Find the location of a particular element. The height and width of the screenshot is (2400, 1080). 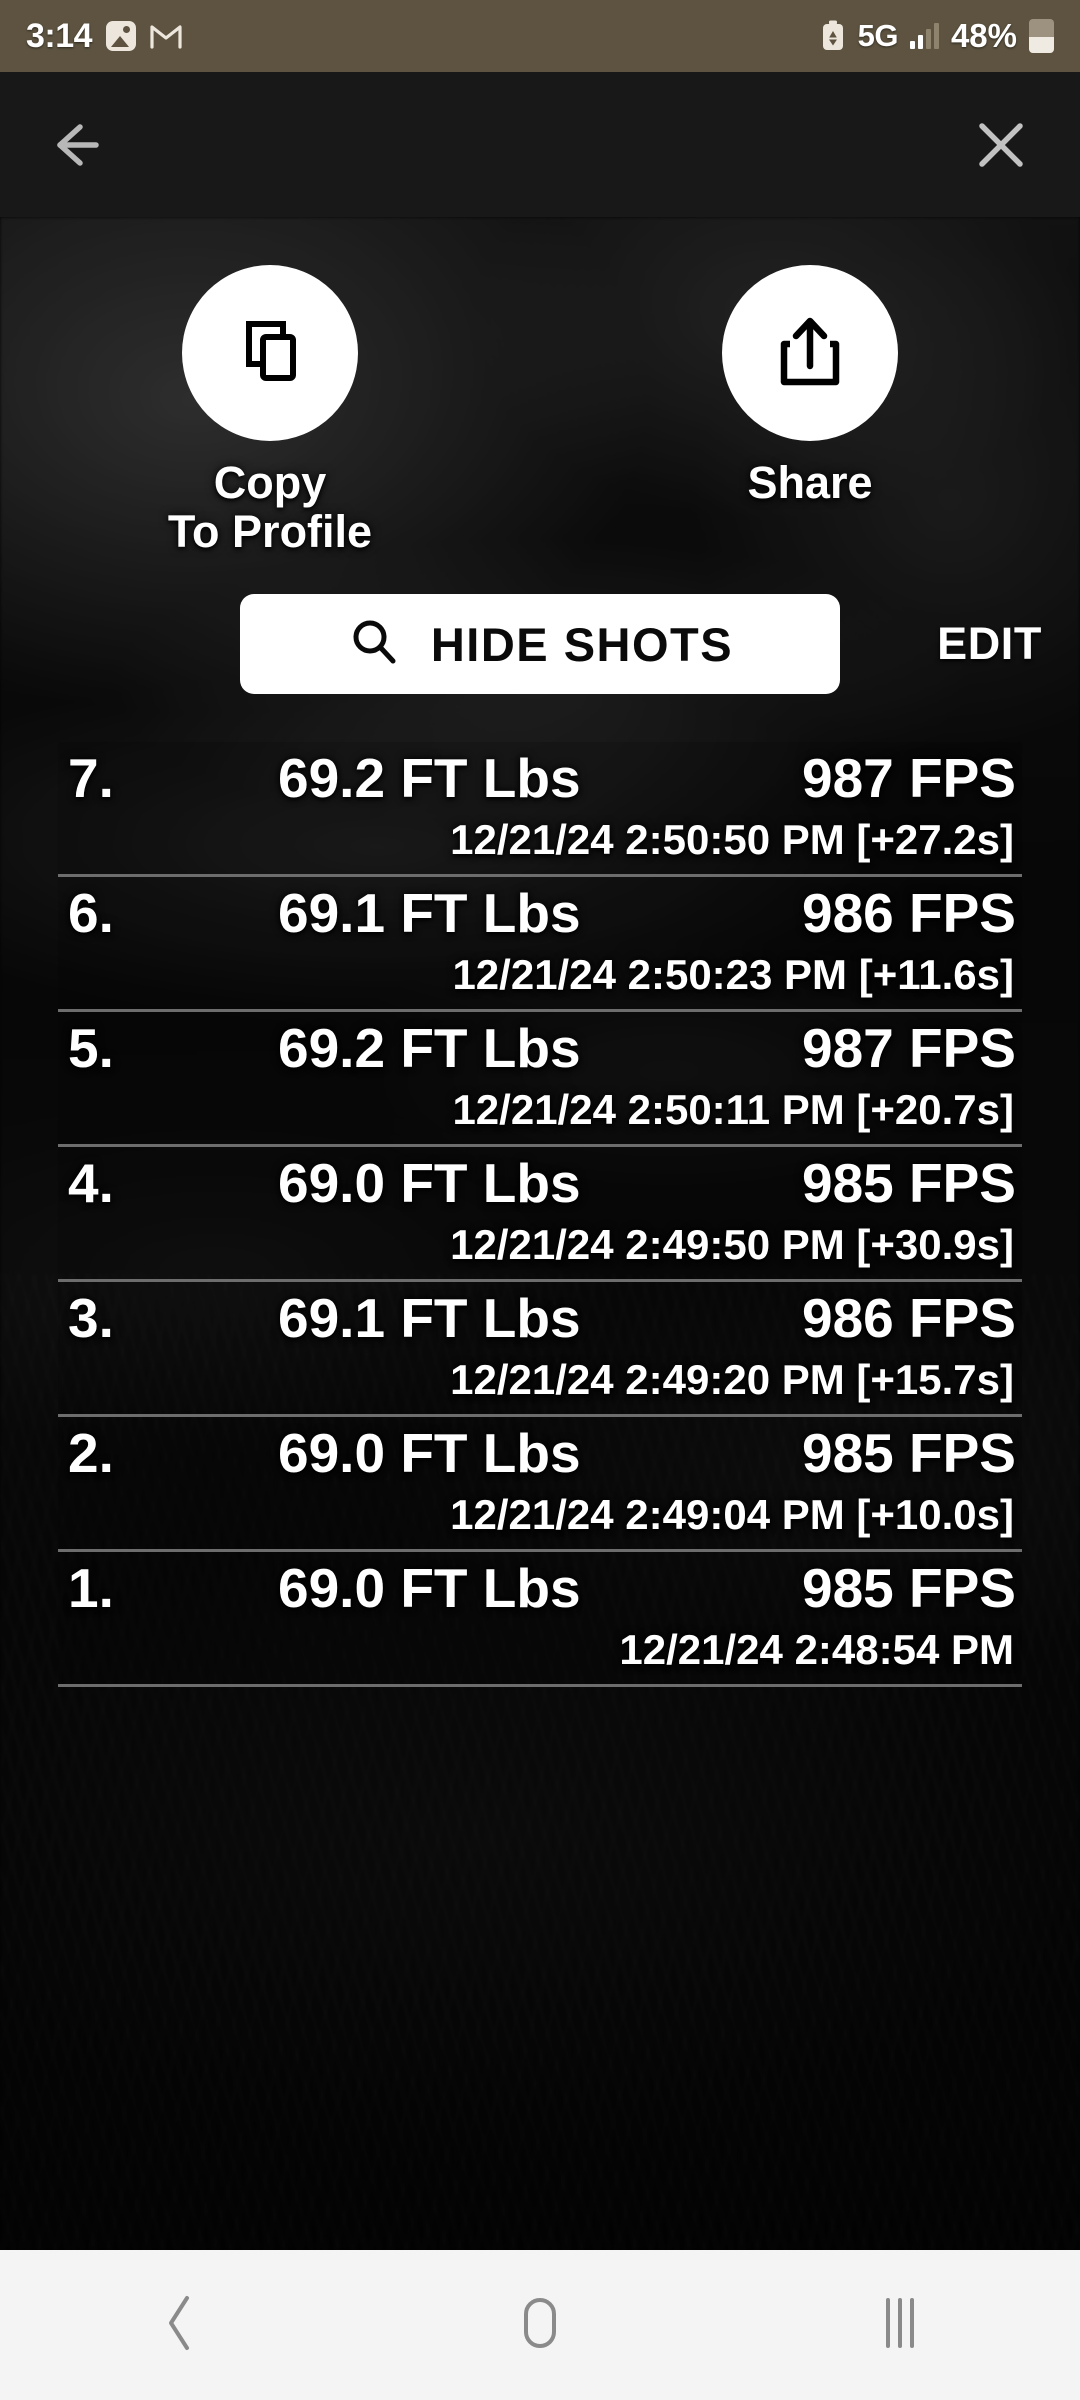

share-label: Share is located at coordinates (810, 482).